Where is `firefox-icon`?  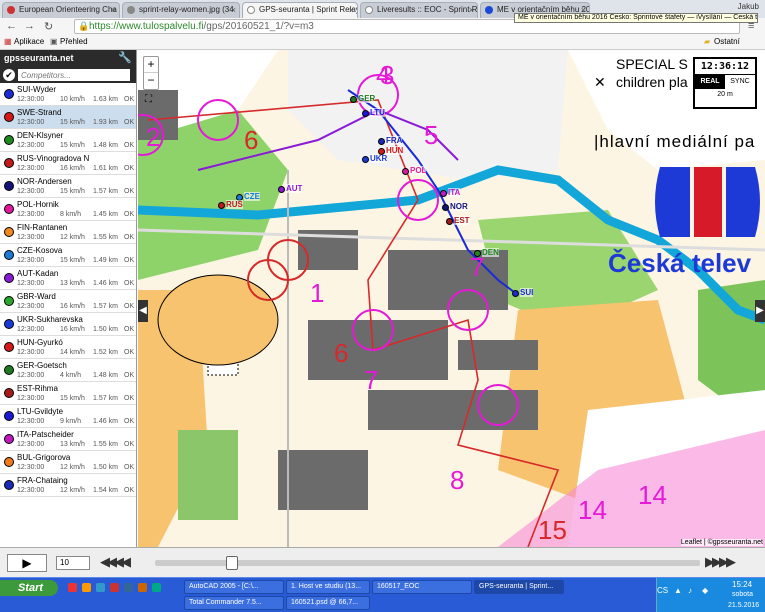 firefox-icon is located at coordinates (86, 587).